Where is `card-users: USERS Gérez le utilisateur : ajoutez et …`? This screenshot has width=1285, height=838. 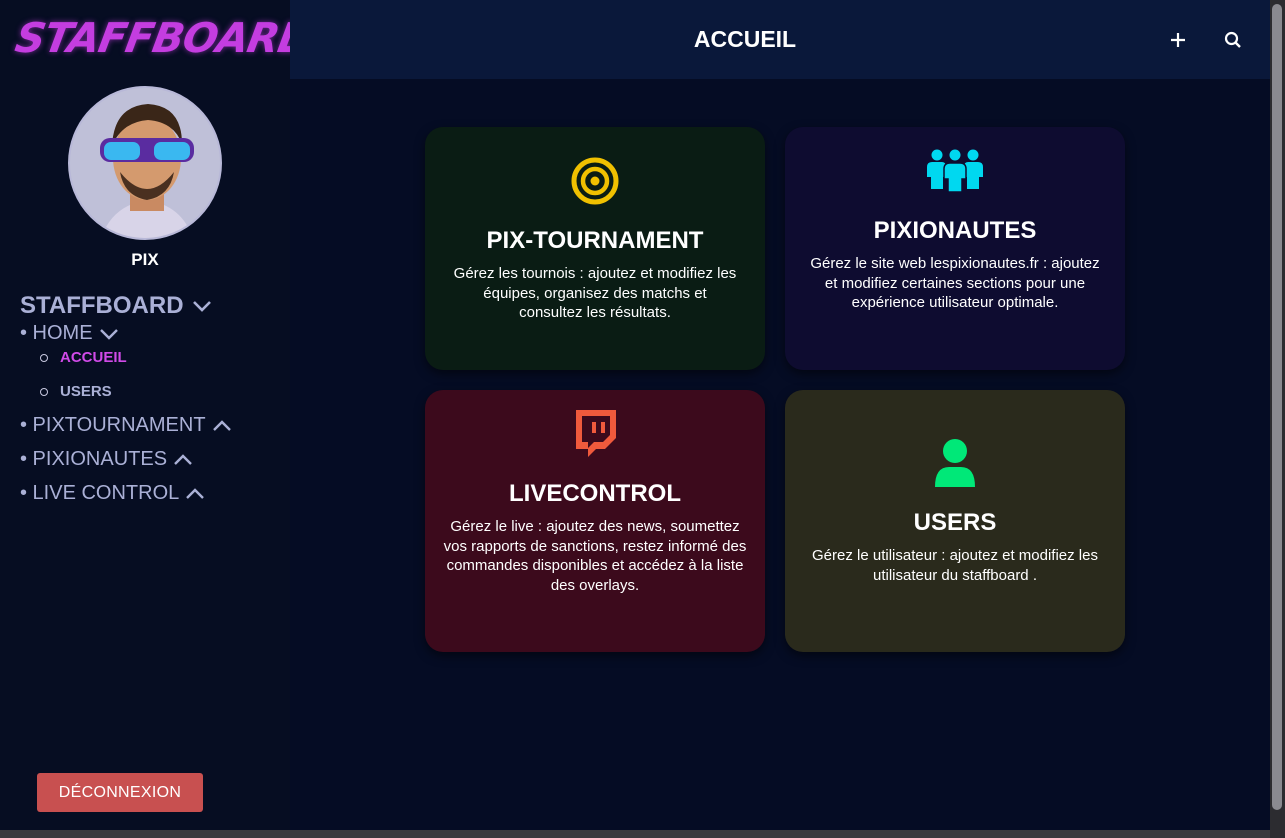 card-users: USERS Gérez le utilisateur : ajoutez et … is located at coordinates (955, 521).